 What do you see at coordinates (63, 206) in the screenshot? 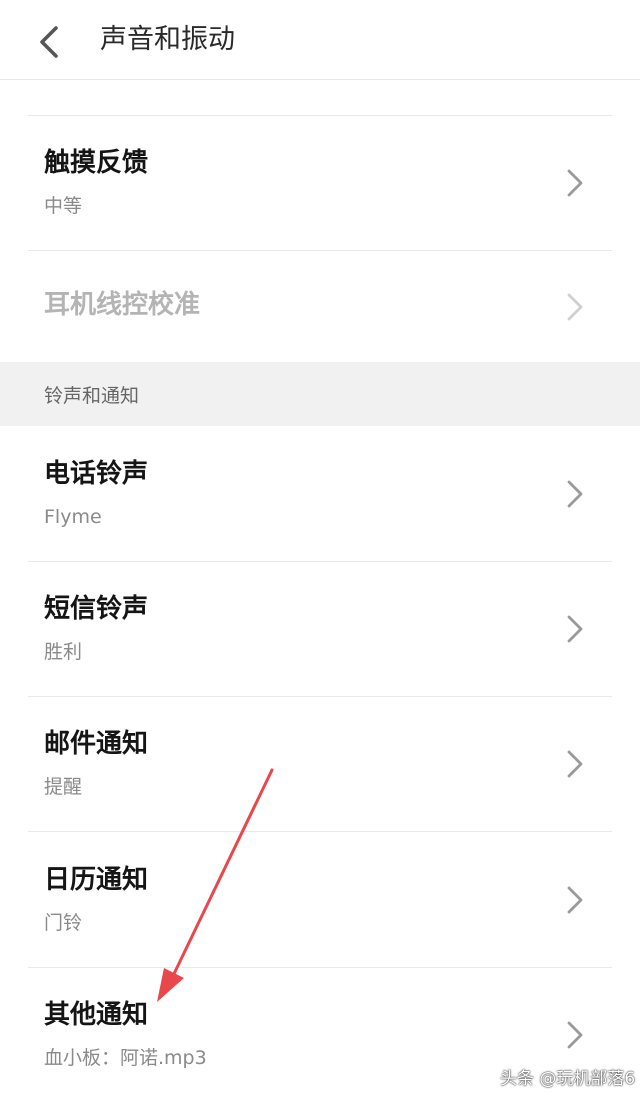
I see `setting-value: 中等` at bounding box center [63, 206].